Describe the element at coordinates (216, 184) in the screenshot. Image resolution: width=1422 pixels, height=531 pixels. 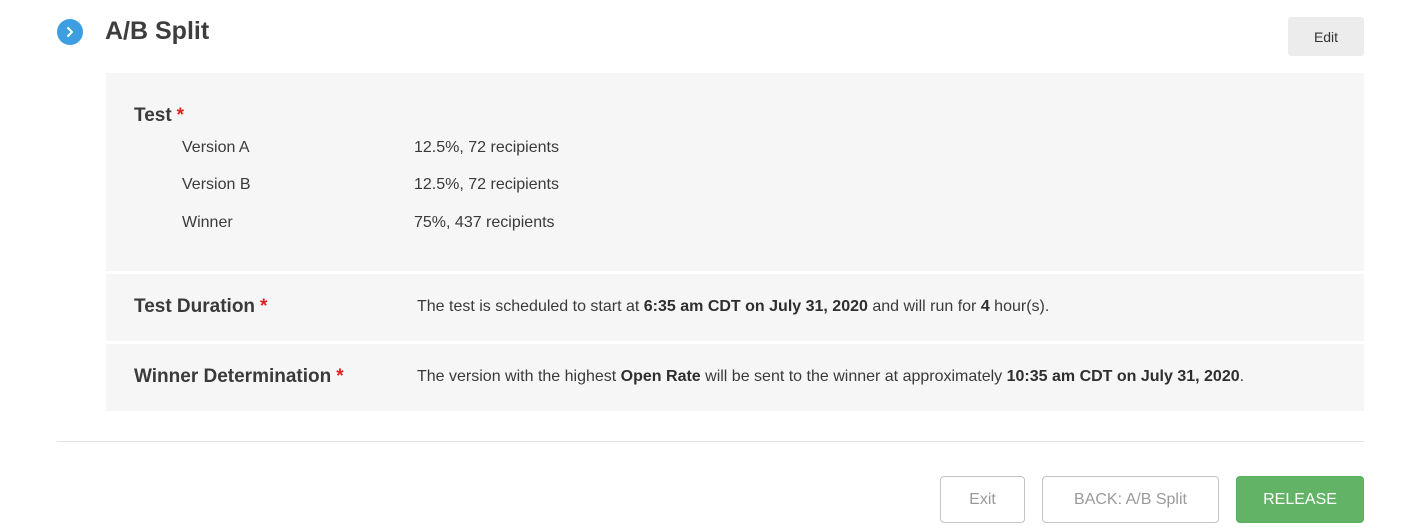
I see `version-b-label: Version B` at that location.